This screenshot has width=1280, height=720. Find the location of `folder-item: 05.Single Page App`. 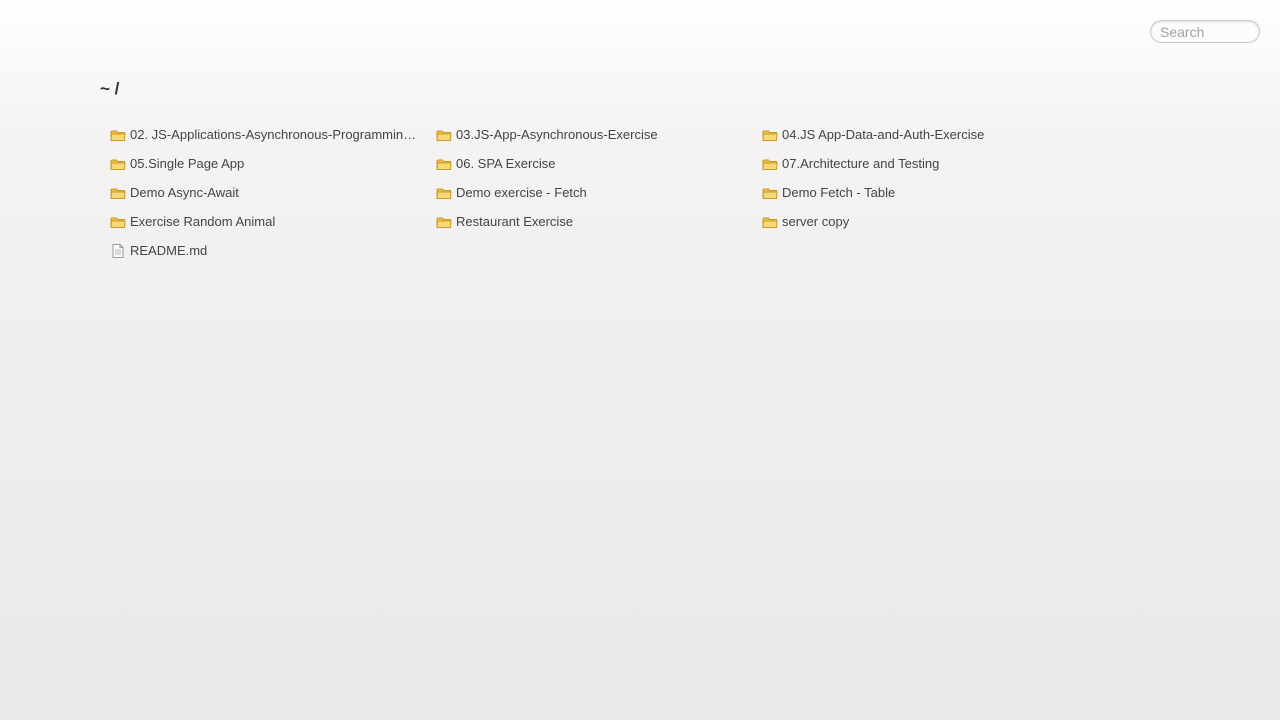

folder-item: 05.Single Page App is located at coordinates (273, 163).